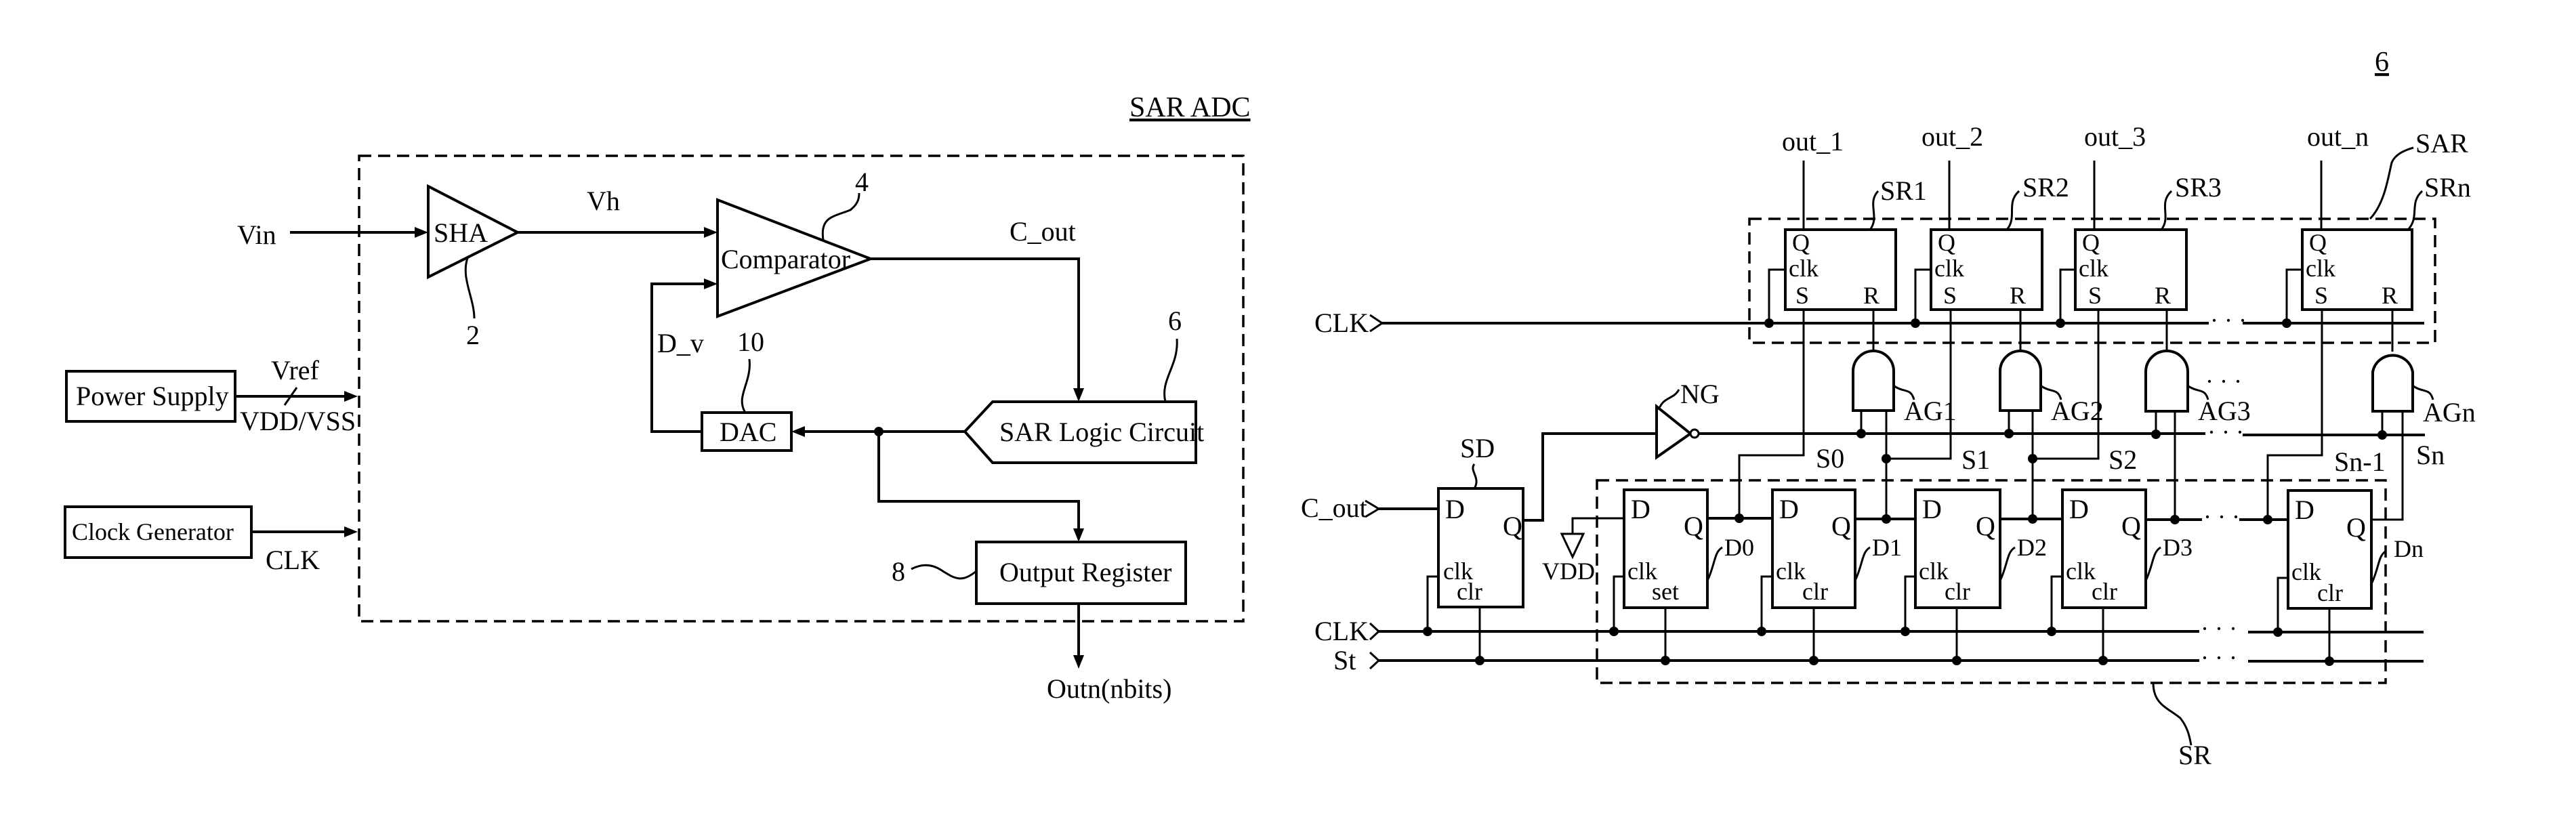 The image size is (2576, 815). I want to click on clk-label: CLK, so click(293, 560).